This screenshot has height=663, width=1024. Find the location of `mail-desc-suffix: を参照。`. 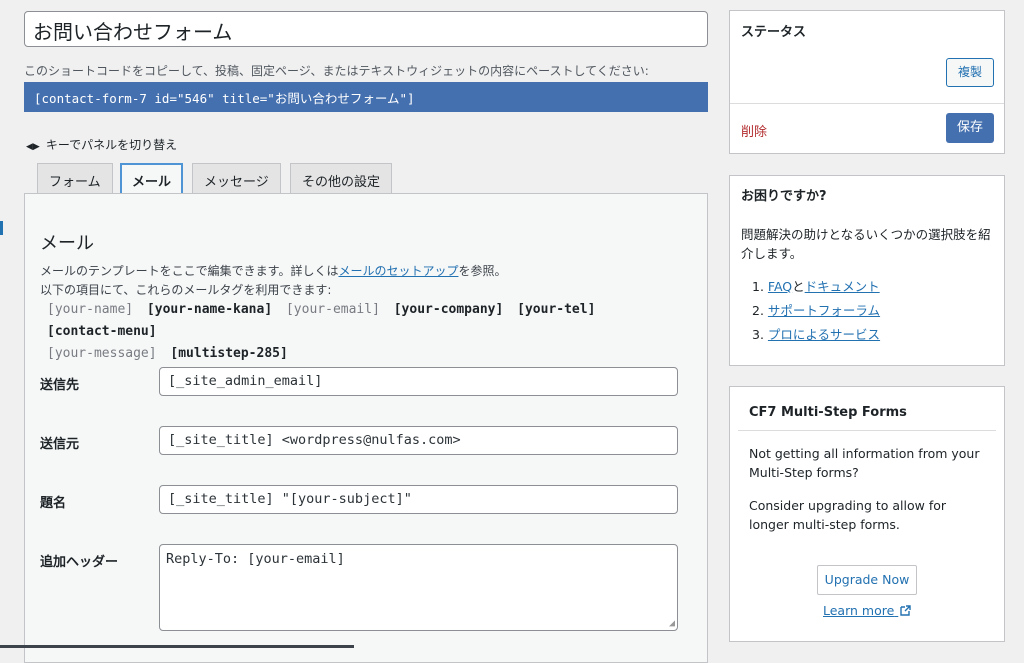

mail-desc-suffix: を参照。 is located at coordinates (482, 271).